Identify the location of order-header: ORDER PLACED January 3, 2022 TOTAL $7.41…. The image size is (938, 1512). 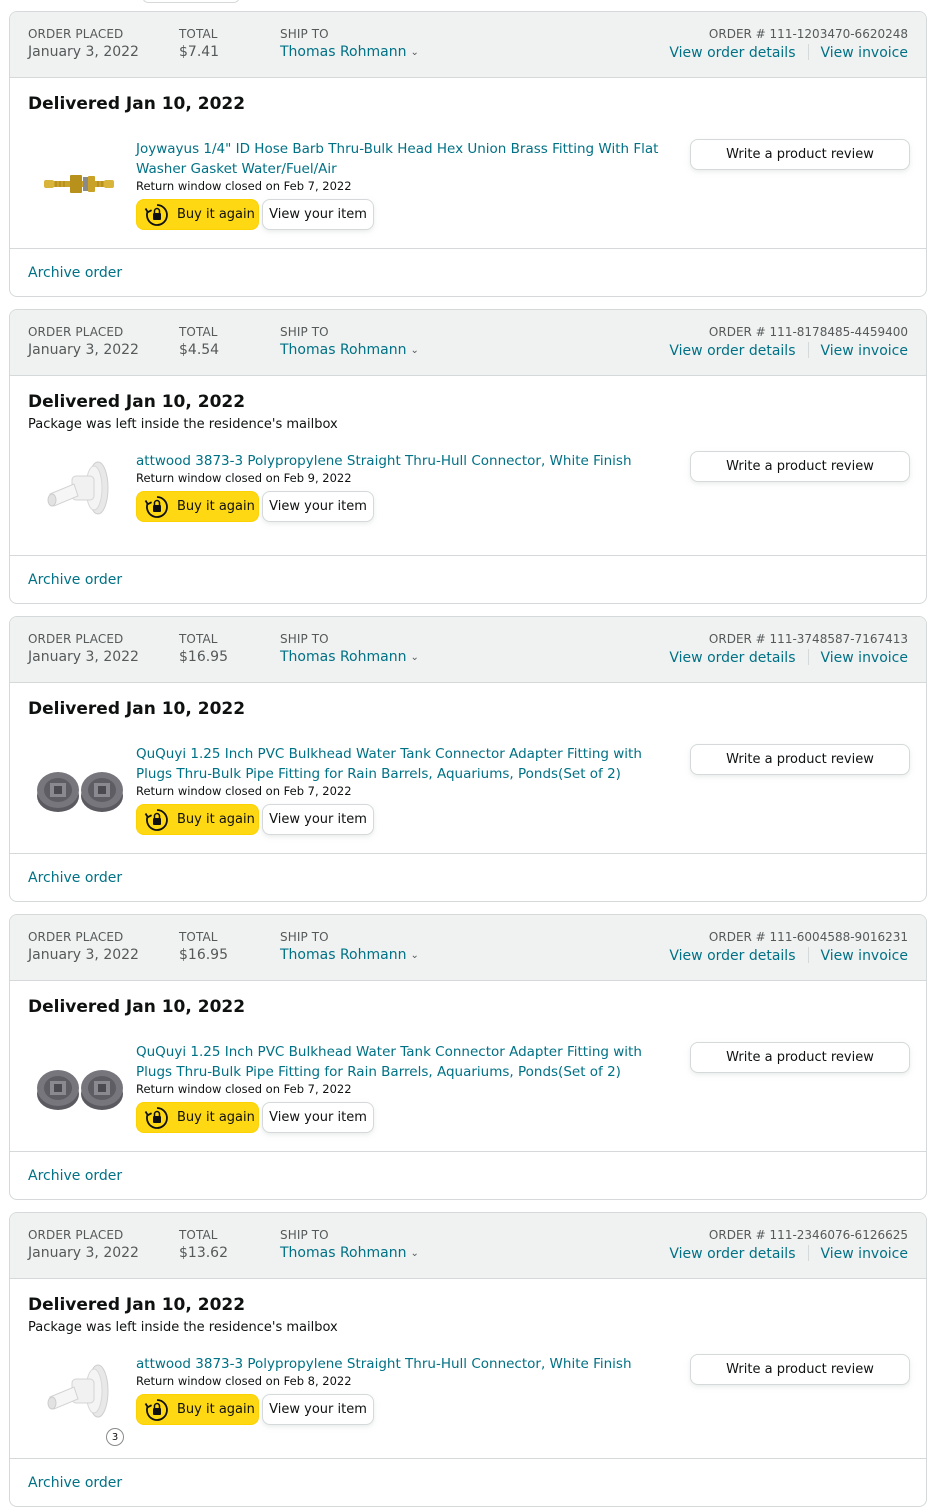
(468, 45).